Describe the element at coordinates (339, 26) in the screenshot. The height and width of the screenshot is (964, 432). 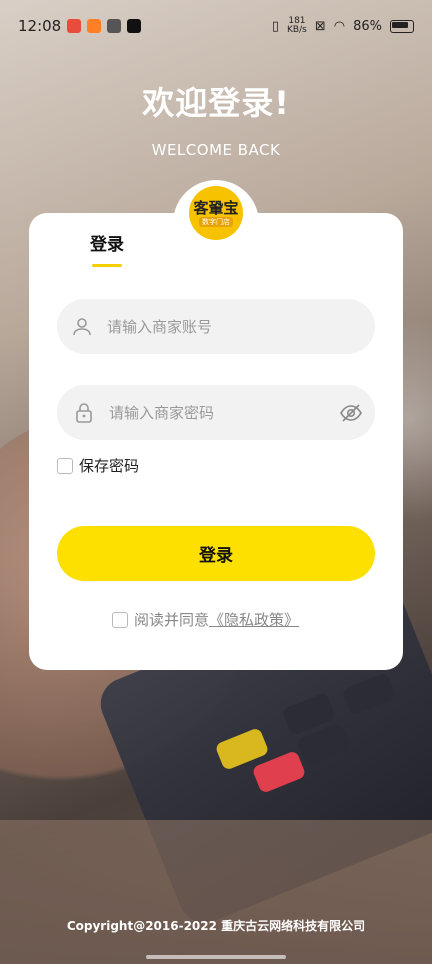
I see `wifi-icon: ◠` at that location.